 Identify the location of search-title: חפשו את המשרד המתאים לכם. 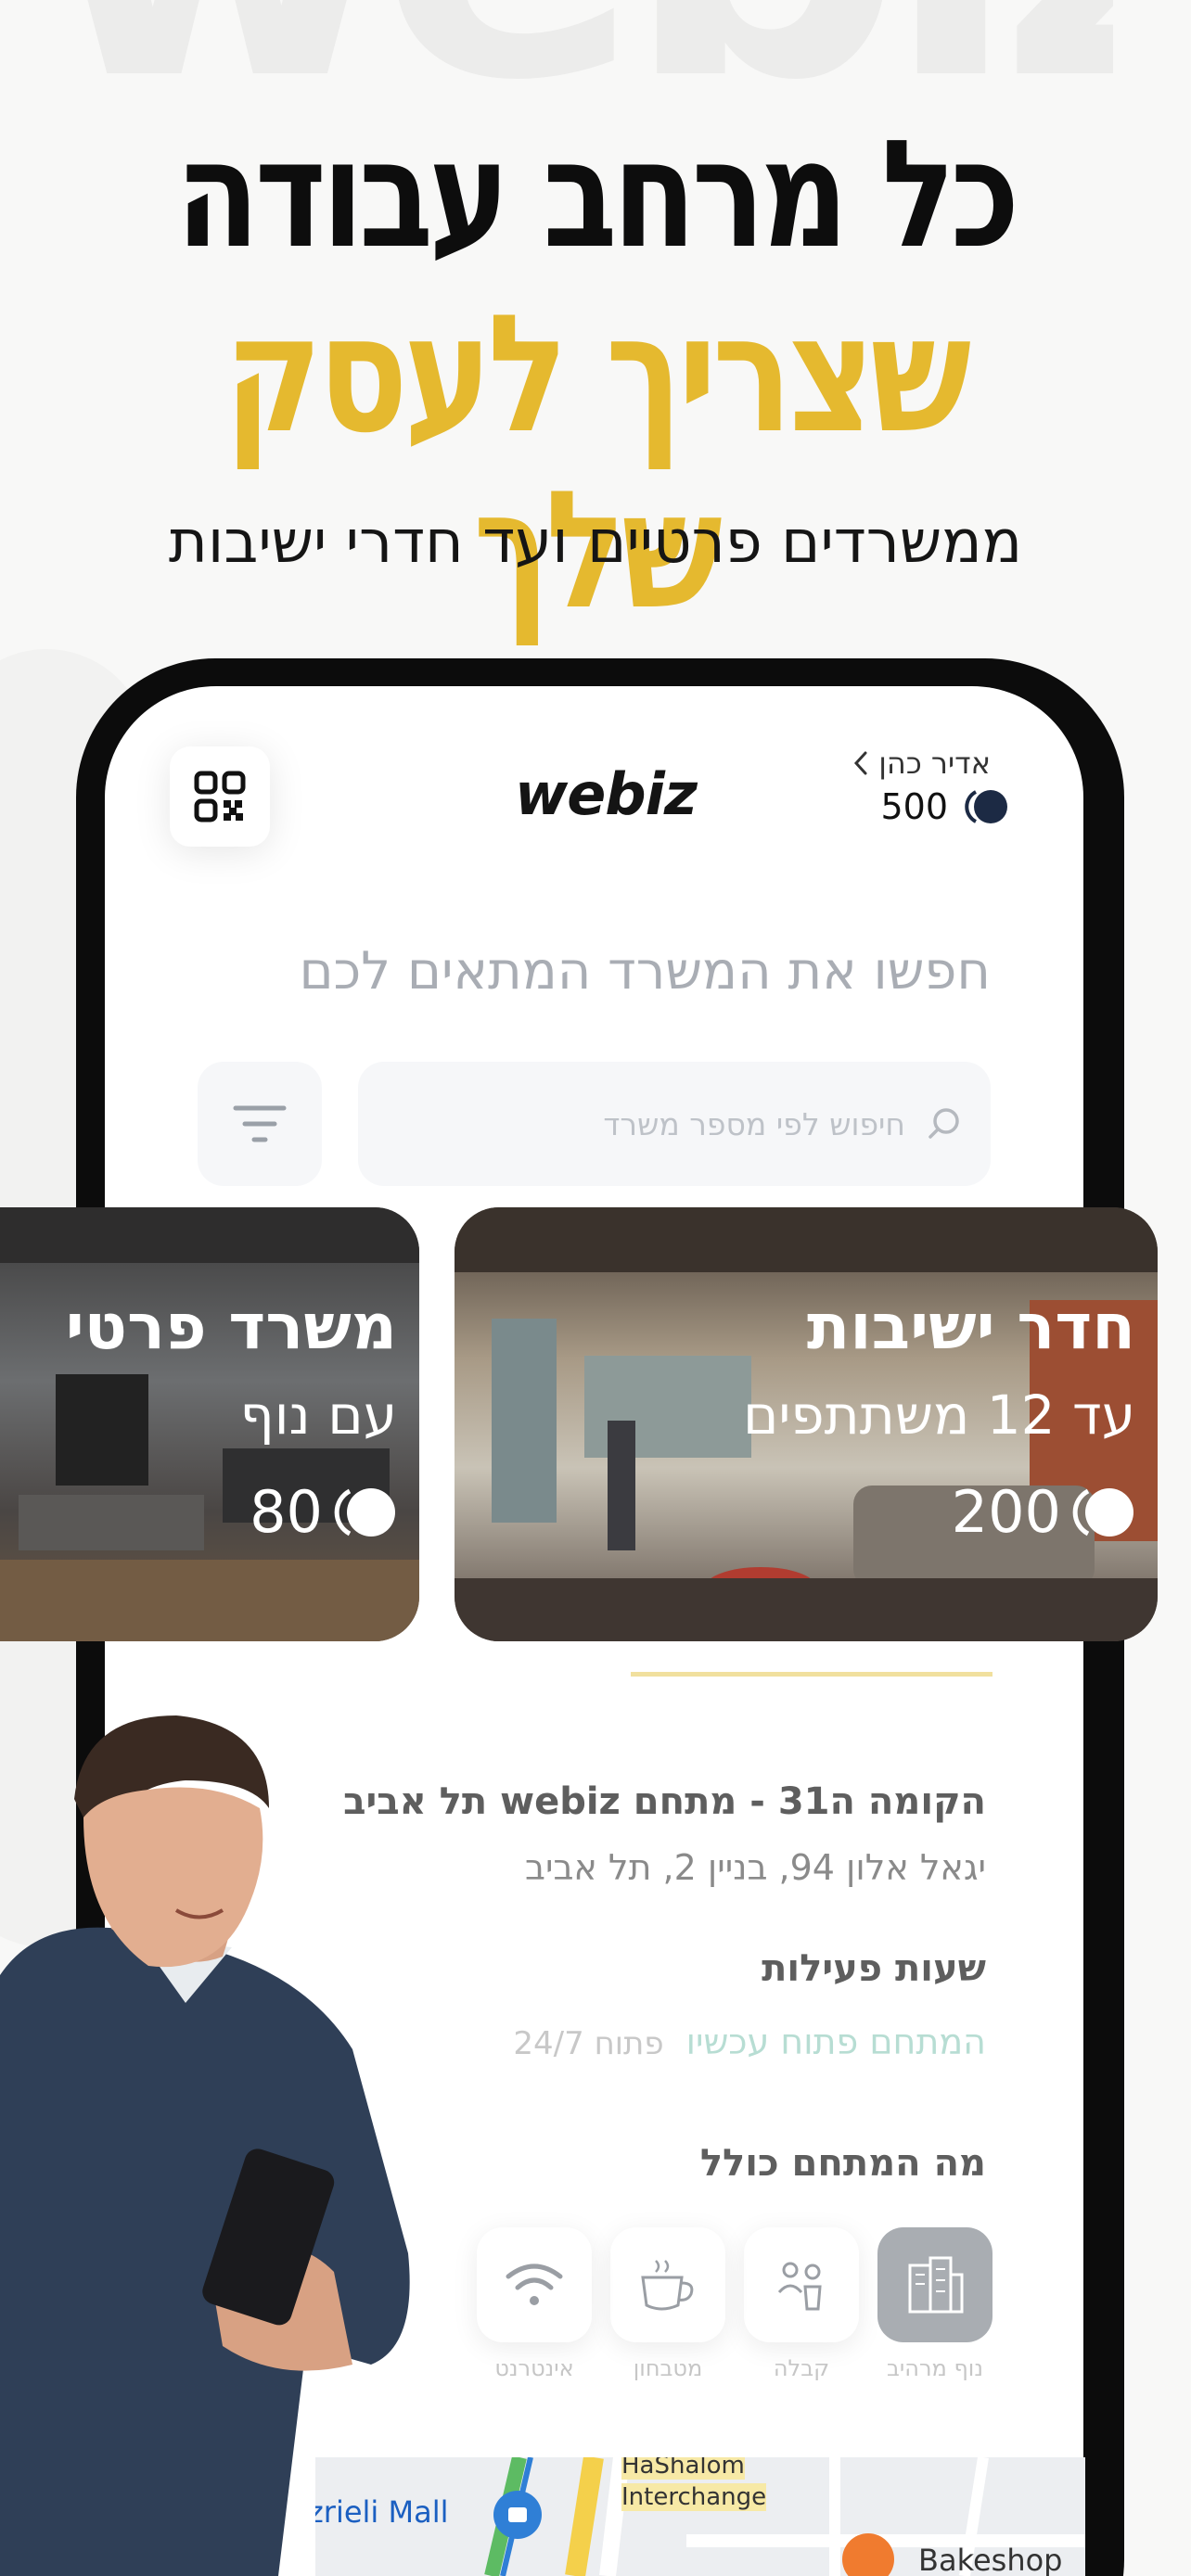
(645, 971).